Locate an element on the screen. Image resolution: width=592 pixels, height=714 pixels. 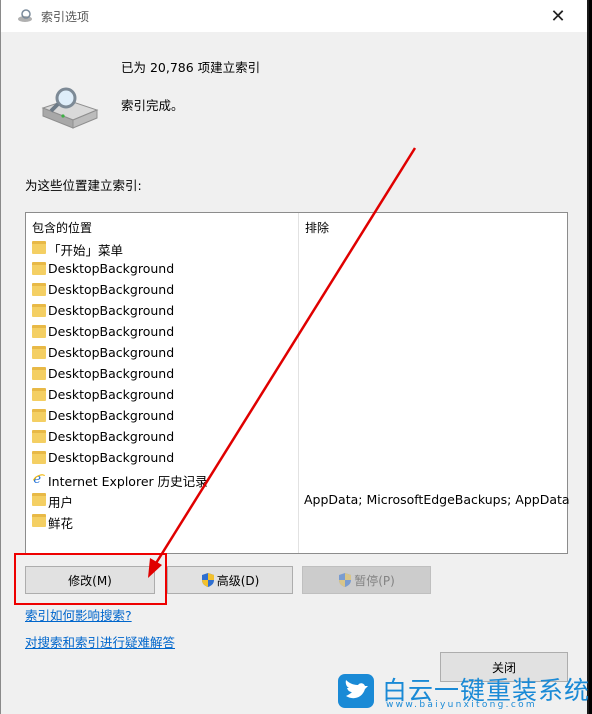
location-name: 用户 is located at coordinates (61, 502).